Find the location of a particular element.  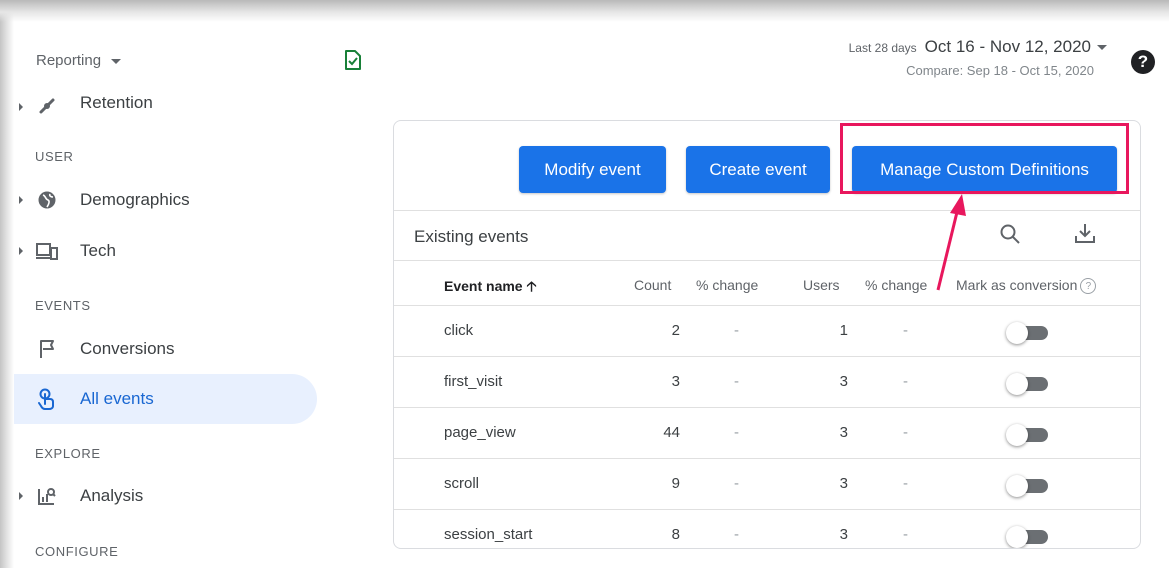

sidebar-item-label: Conversions is located at coordinates (127, 348).